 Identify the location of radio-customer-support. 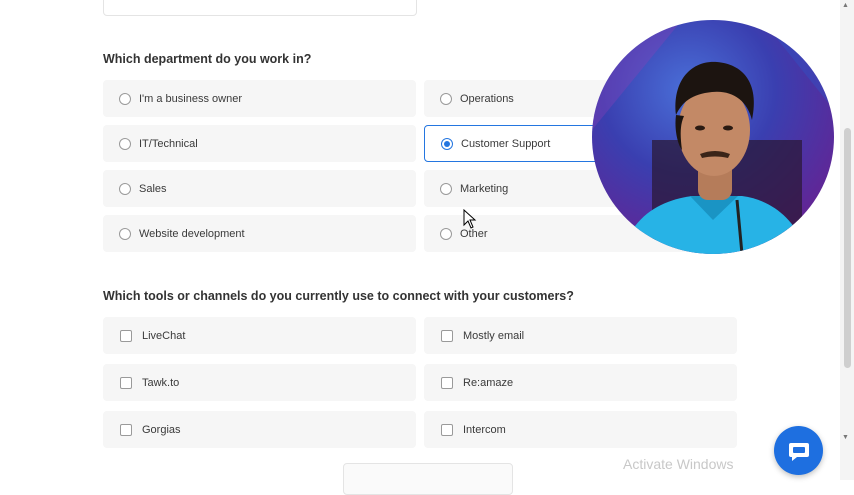
(447, 143).